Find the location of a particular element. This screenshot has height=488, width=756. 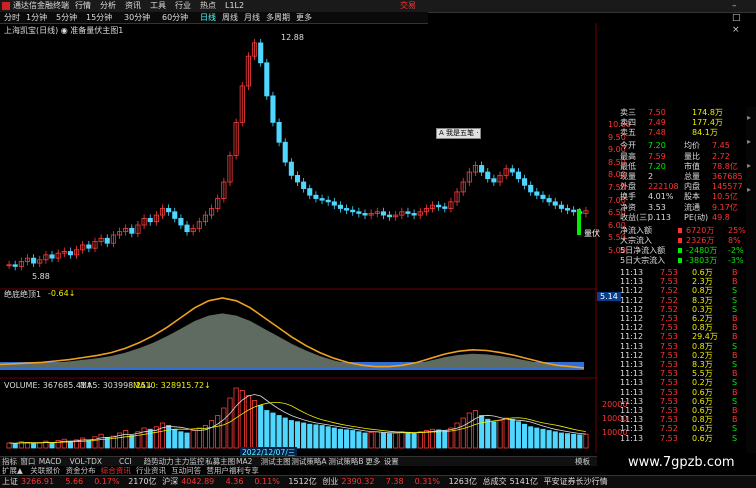

extension-tab: 互动问答 is located at coordinates (186, 470).